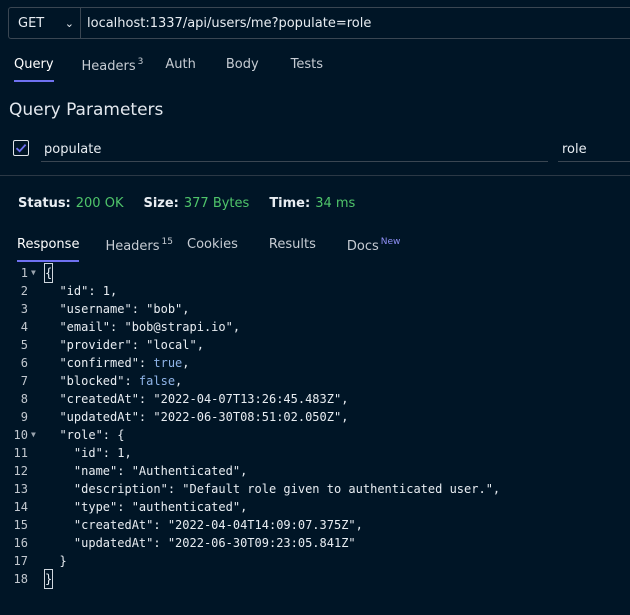 The image size is (630, 615). What do you see at coordinates (99, 203) in the screenshot?
I see `status-value: 200 OK` at bounding box center [99, 203].